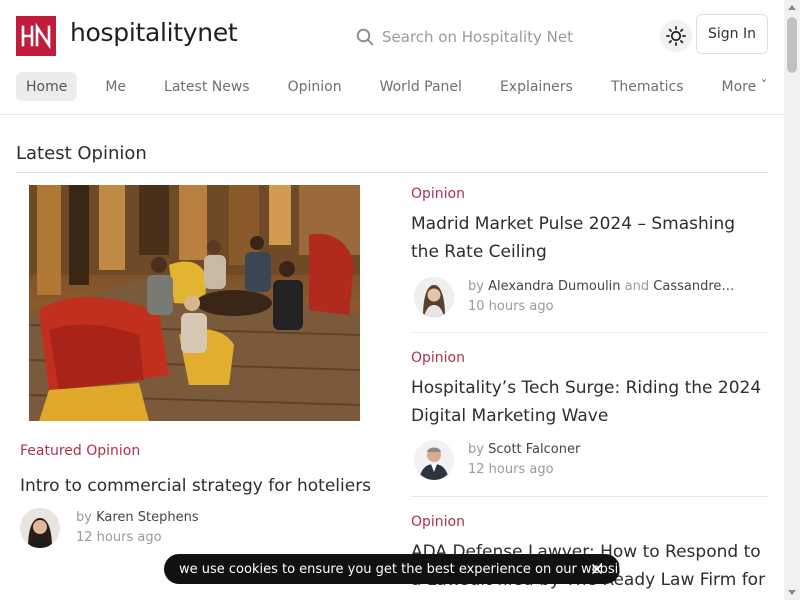 This screenshot has height=600, width=800. What do you see at coordinates (47, 86) in the screenshot?
I see `nav-item-home: Home` at bounding box center [47, 86].